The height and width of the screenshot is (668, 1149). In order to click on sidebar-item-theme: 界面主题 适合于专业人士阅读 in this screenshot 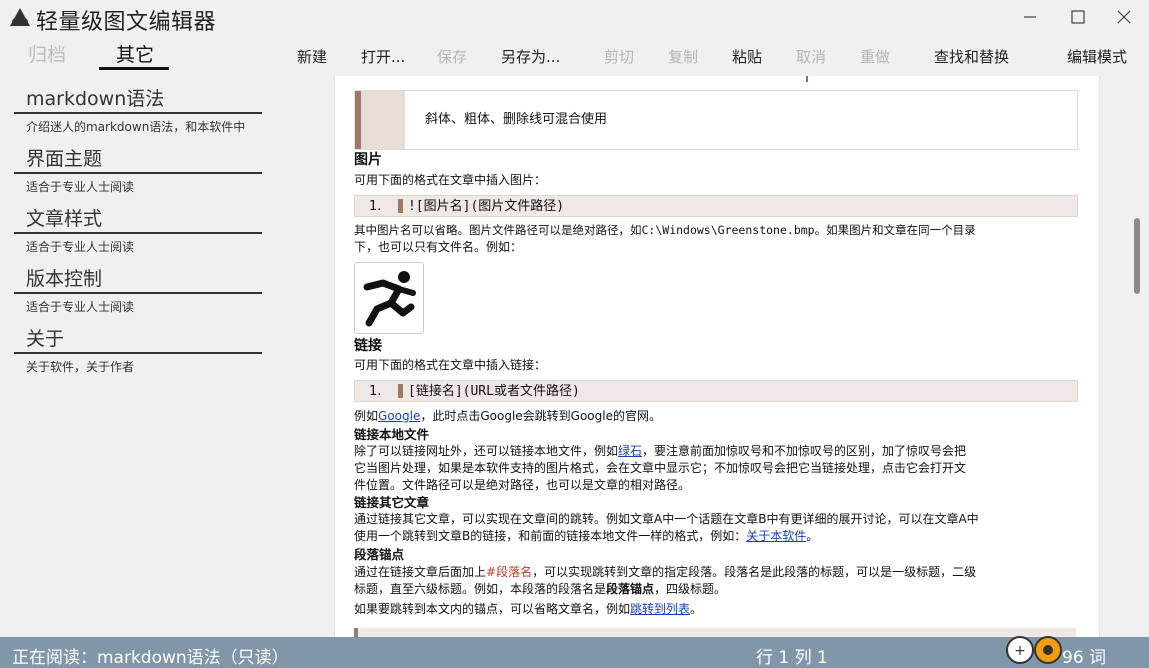, I will do `click(138, 170)`.